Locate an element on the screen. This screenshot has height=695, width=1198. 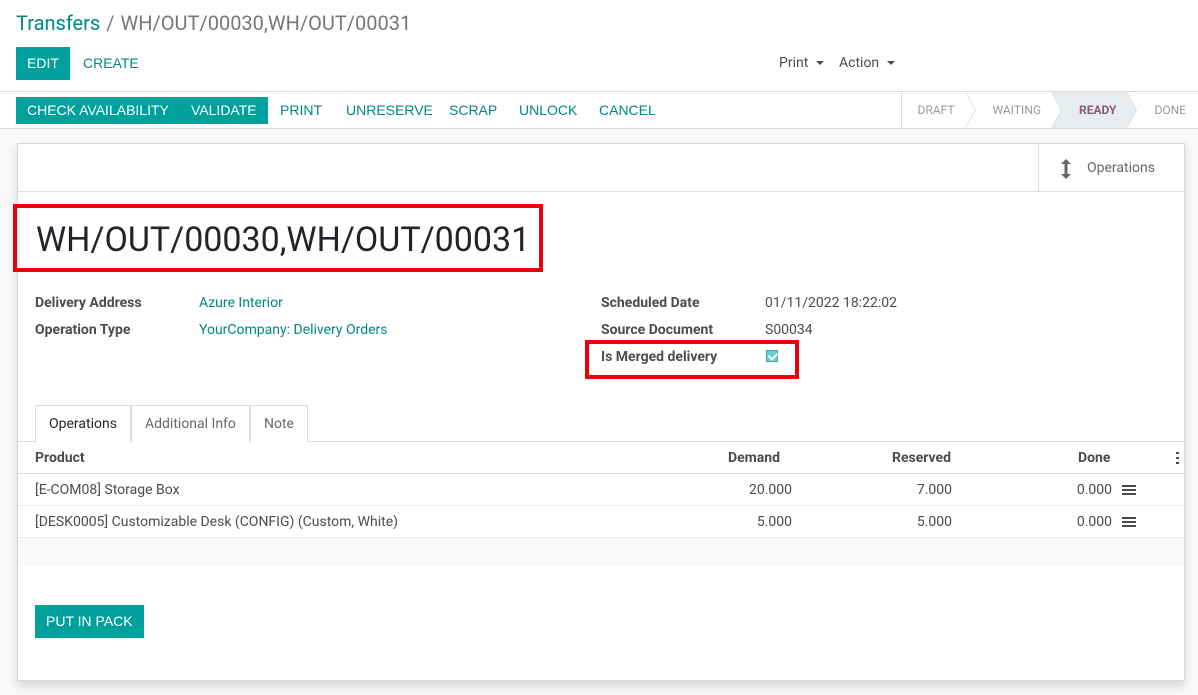
check-availability-button: CHECK AVAILABILITY is located at coordinates (98, 110).